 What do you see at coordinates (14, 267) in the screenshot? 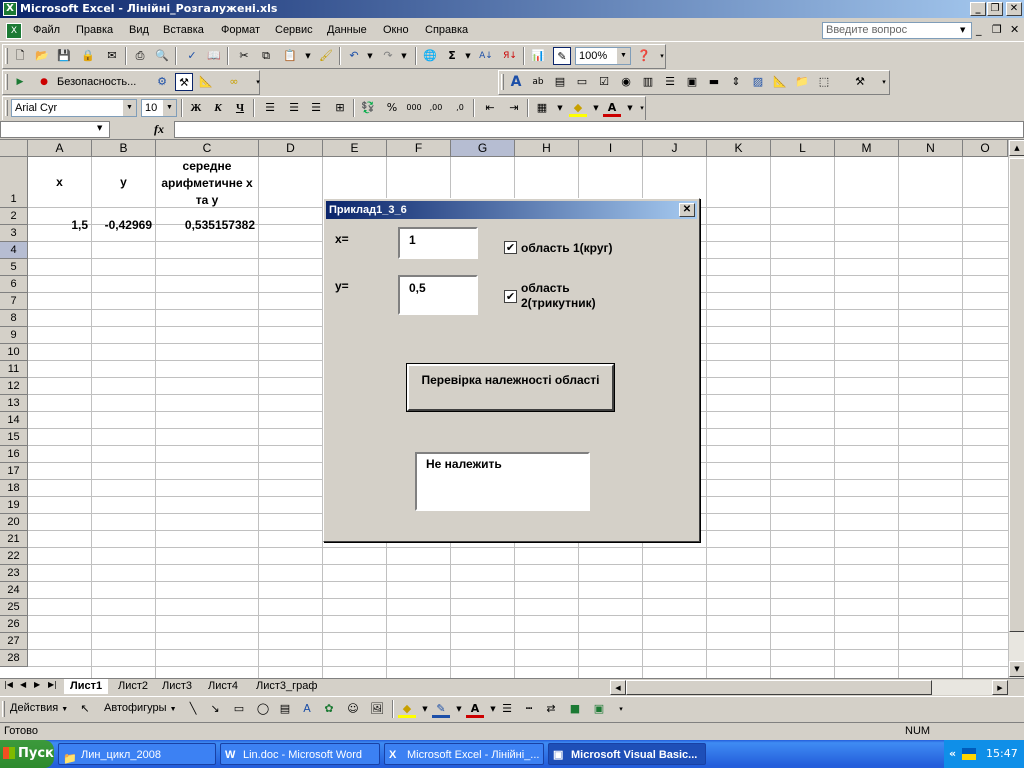
I see `row-header: 5` at bounding box center [14, 267].